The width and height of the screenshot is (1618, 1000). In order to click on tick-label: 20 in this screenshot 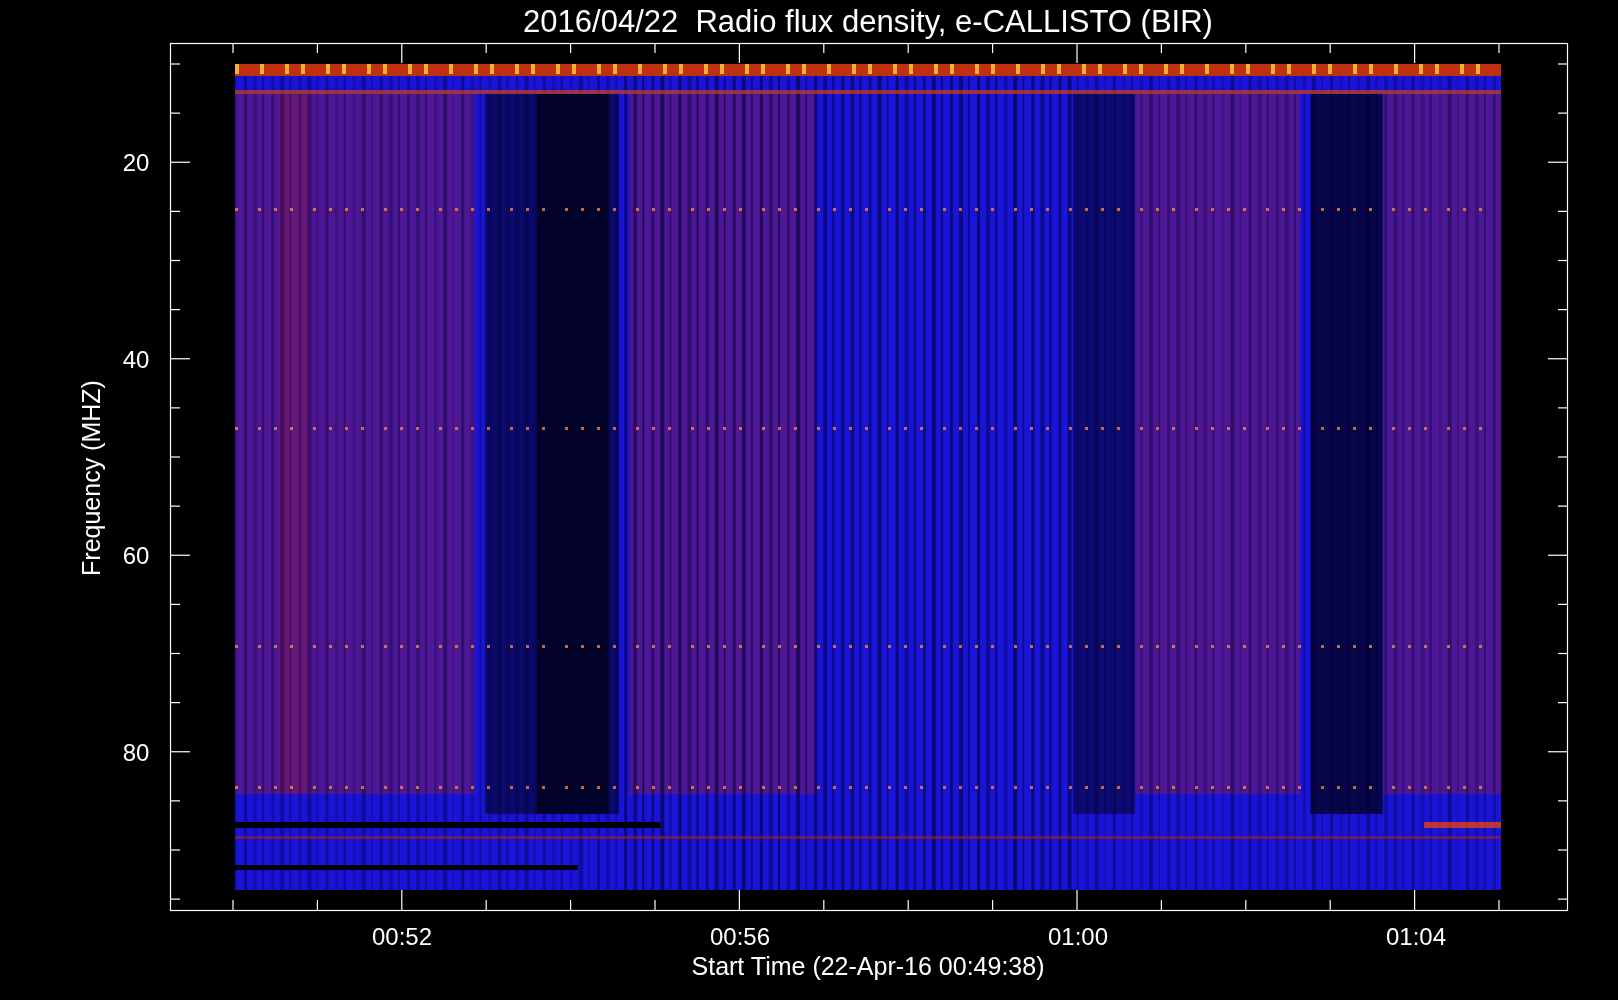, I will do `click(136, 162)`.